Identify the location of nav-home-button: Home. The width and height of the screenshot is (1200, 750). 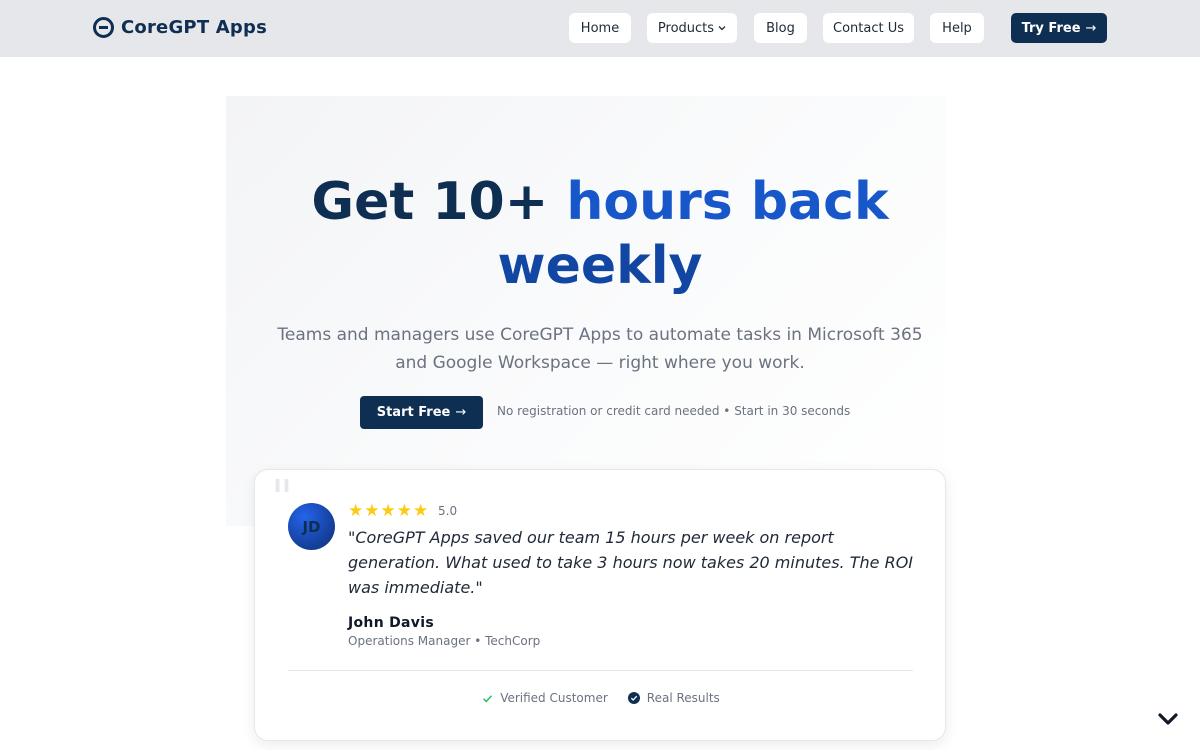
(600, 28).